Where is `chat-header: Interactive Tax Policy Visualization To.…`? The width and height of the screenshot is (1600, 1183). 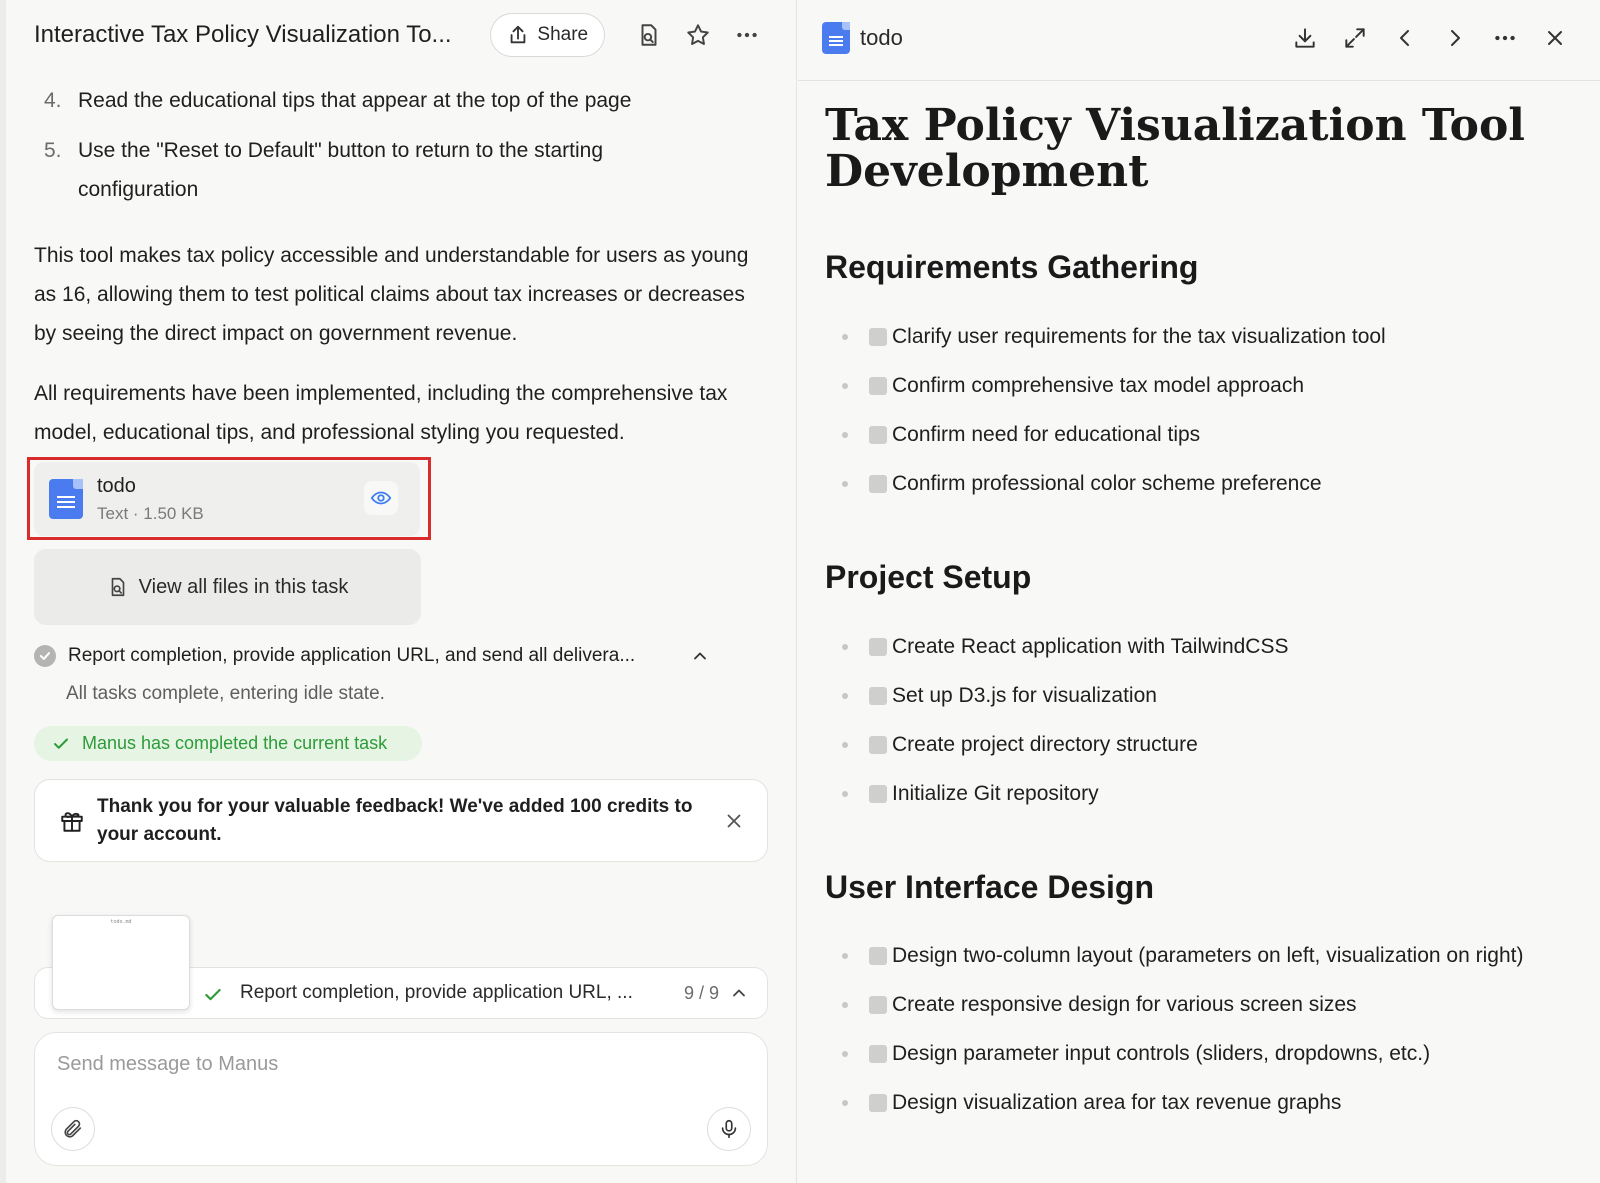
chat-header: Interactive Tax Policy Visualization To.… is located at coordinates (400, 35).